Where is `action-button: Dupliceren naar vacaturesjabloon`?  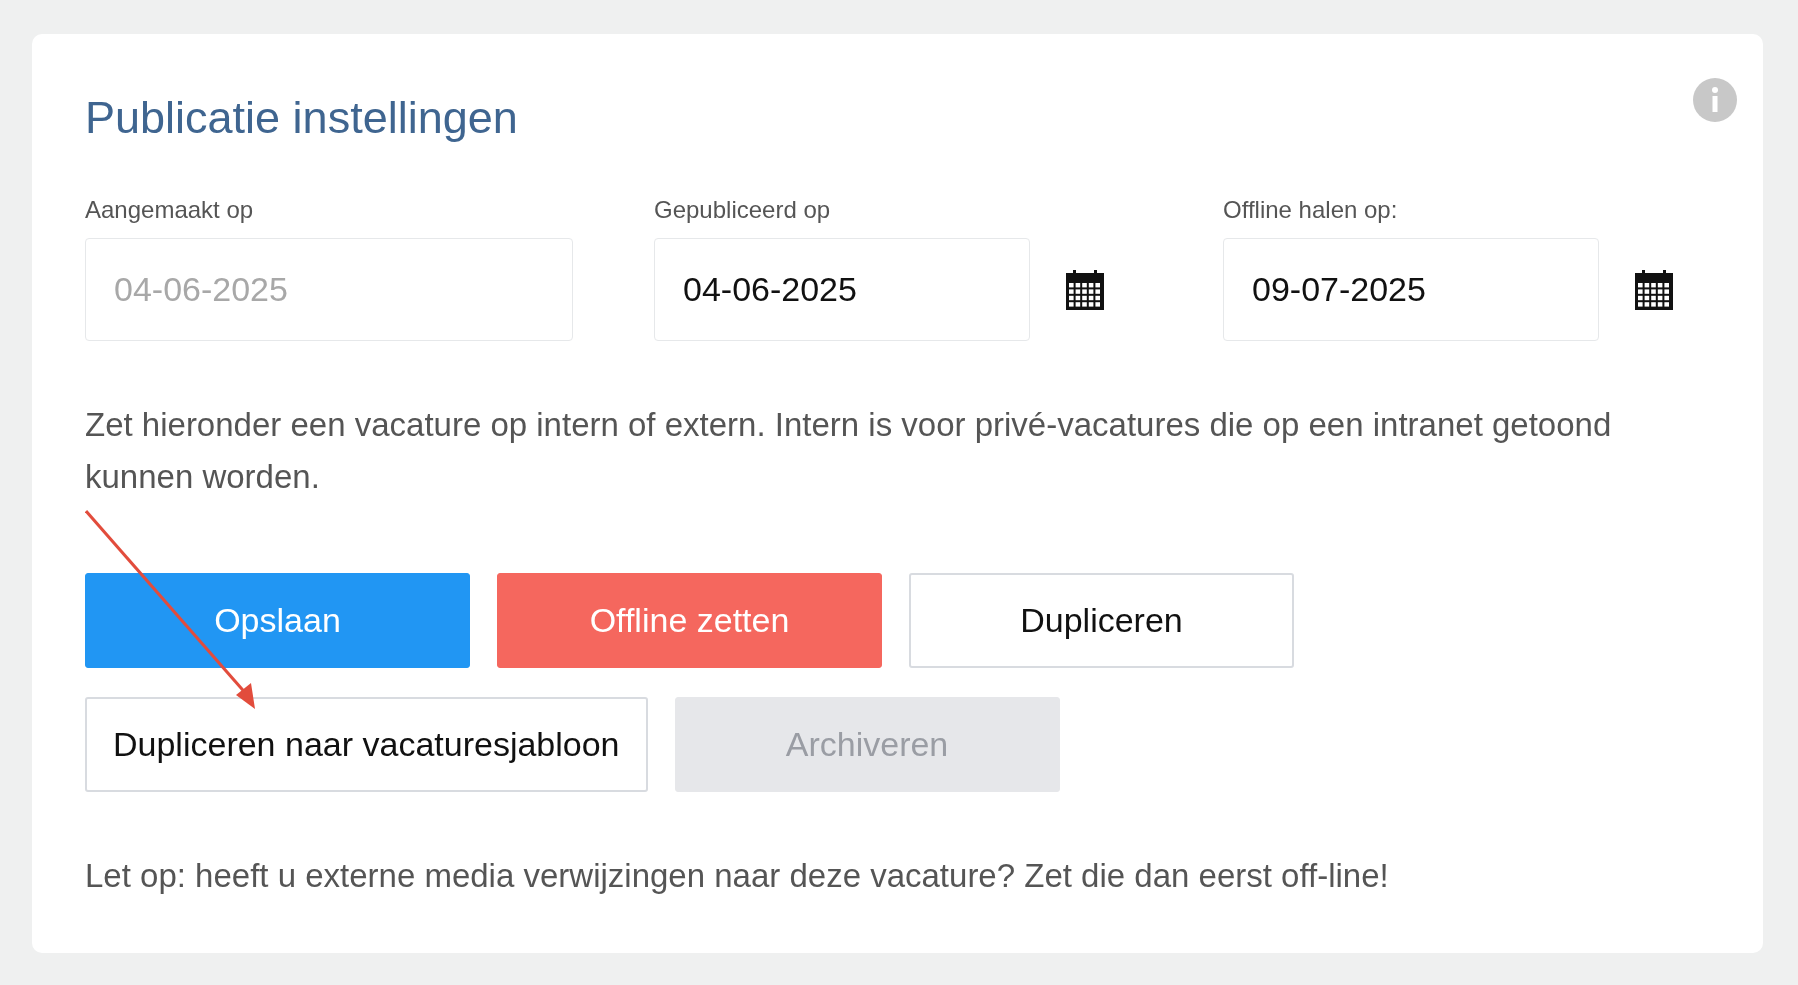 action-button: Dupliceren naar vacaturesjabloon is located at coordinates (366, 744).